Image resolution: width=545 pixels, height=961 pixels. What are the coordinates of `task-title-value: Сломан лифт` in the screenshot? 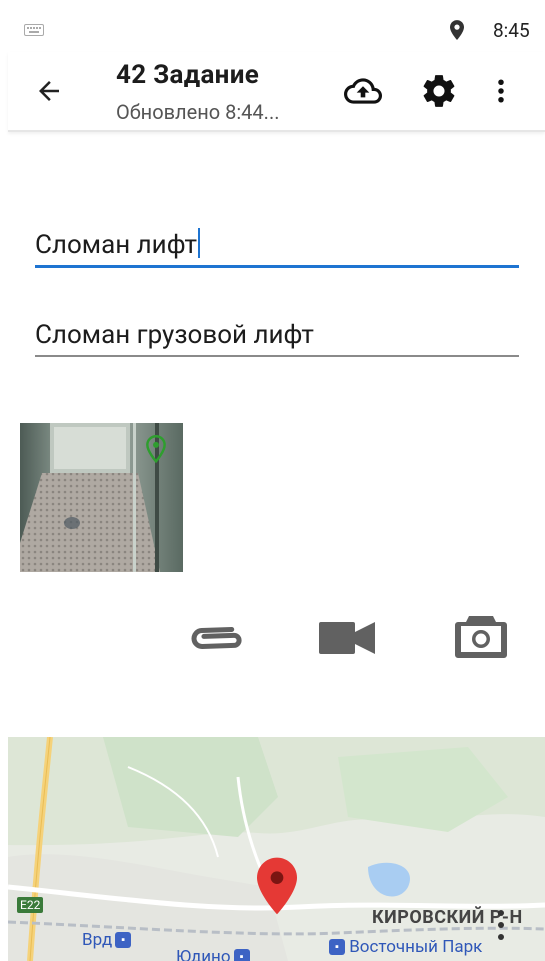 It's located at (116, 245).